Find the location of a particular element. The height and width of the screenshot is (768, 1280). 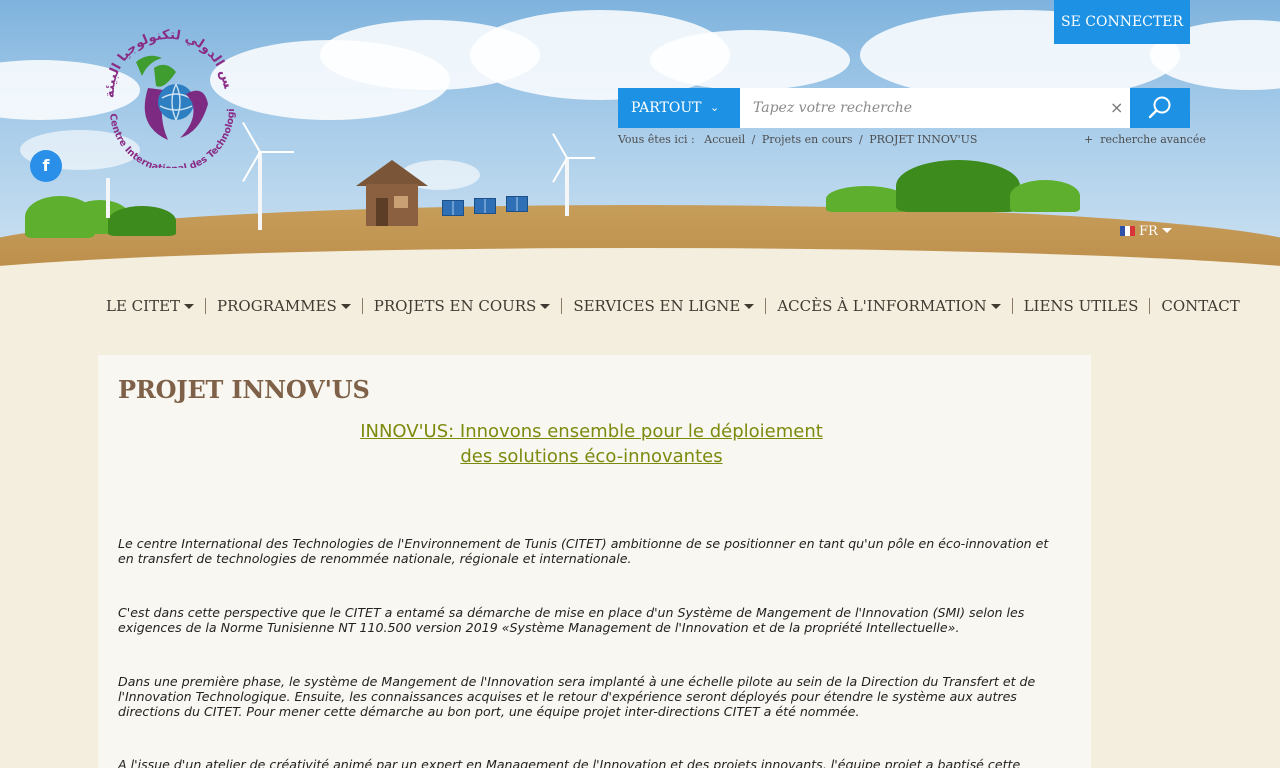

nav-item-label: ACCÈS À L'INFORMATION is located at coordinates (882, 306).